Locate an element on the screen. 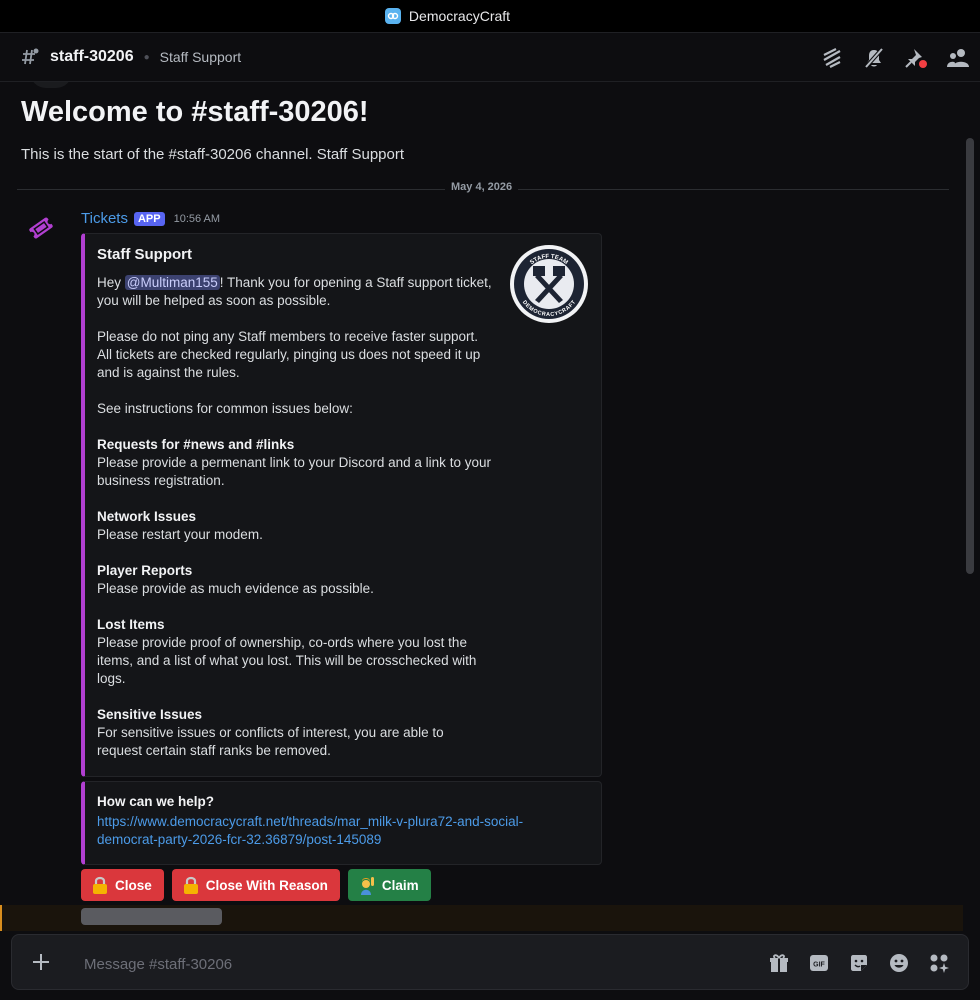 The image size is (980, 1000). ticket-action-buttons: Close Close With Reason Claim is located at coordinates (256, 885).